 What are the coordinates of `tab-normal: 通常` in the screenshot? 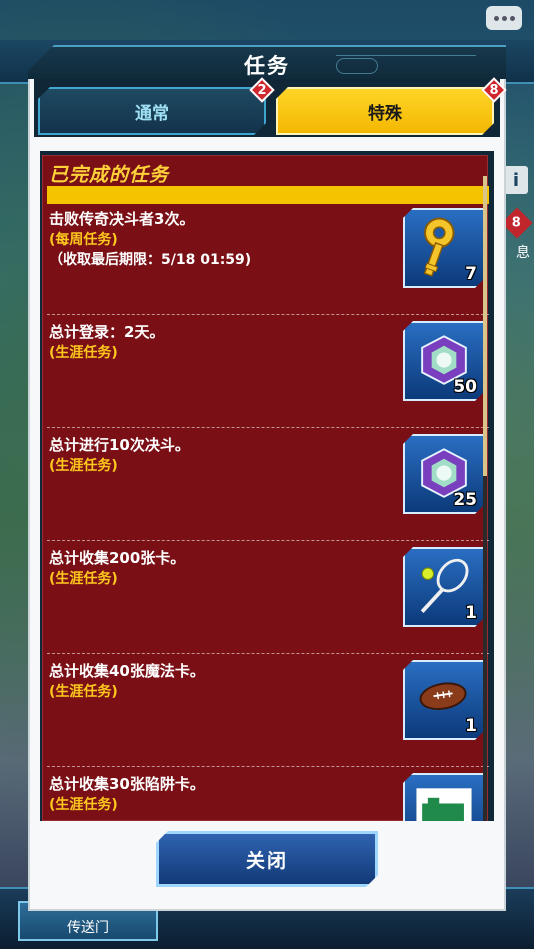 It's located at (152, 111).